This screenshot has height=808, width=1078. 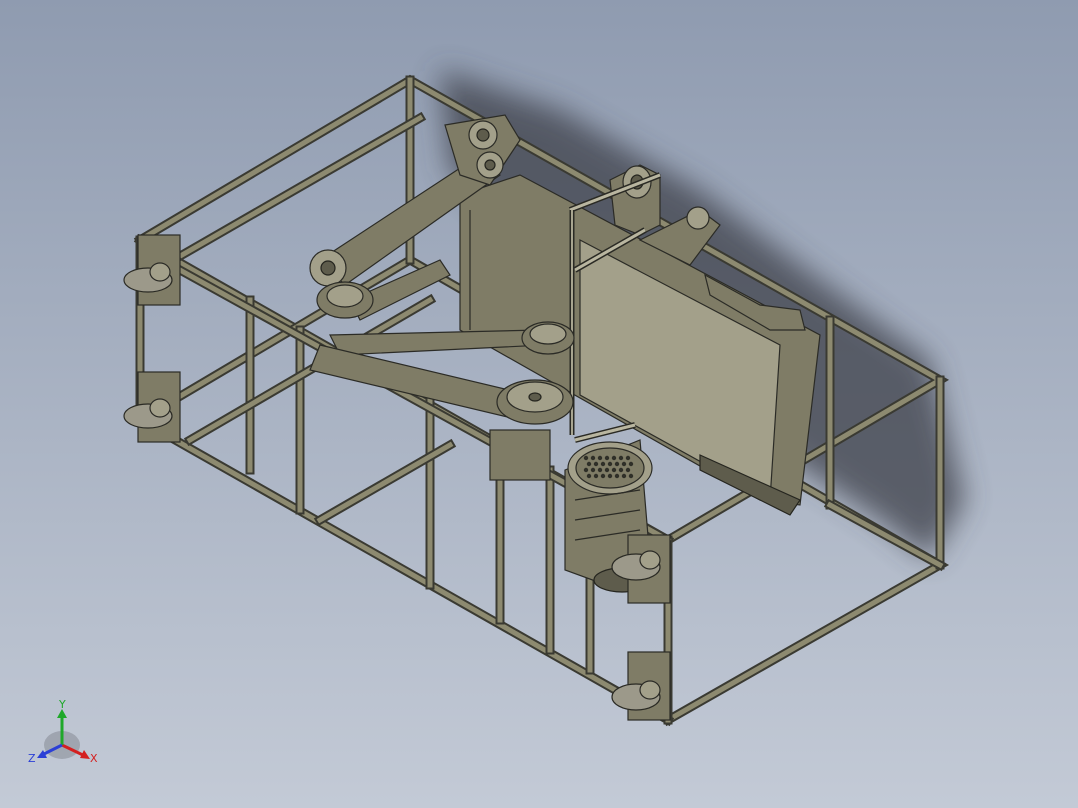 I want to click on caster-front-right-bottom, so click(x=641, y=686).